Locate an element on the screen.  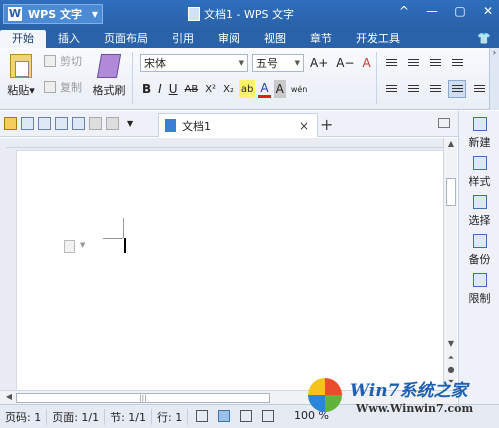
ribbon-collapse-button: ^ is located at coordinates (404, 11).